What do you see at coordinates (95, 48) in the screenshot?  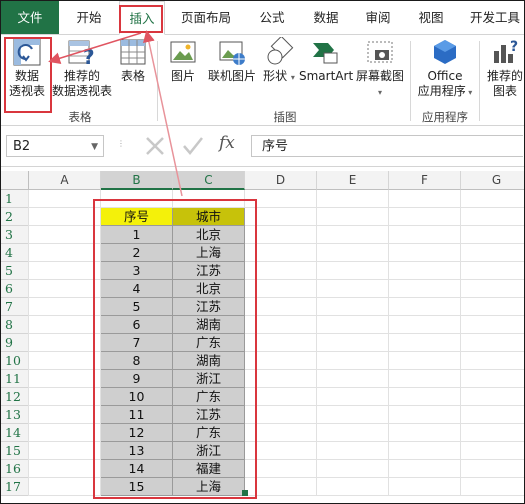 I see `arrow-to-pivot-table` at bounding box center [95, 48].